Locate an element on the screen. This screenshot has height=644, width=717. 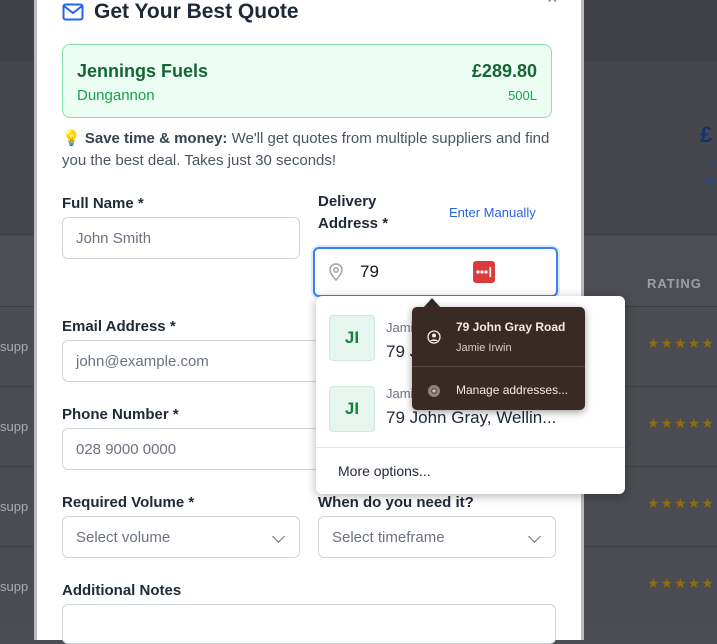
delivery-address-label: Delivery Address * is located at coordinates (353, 215).